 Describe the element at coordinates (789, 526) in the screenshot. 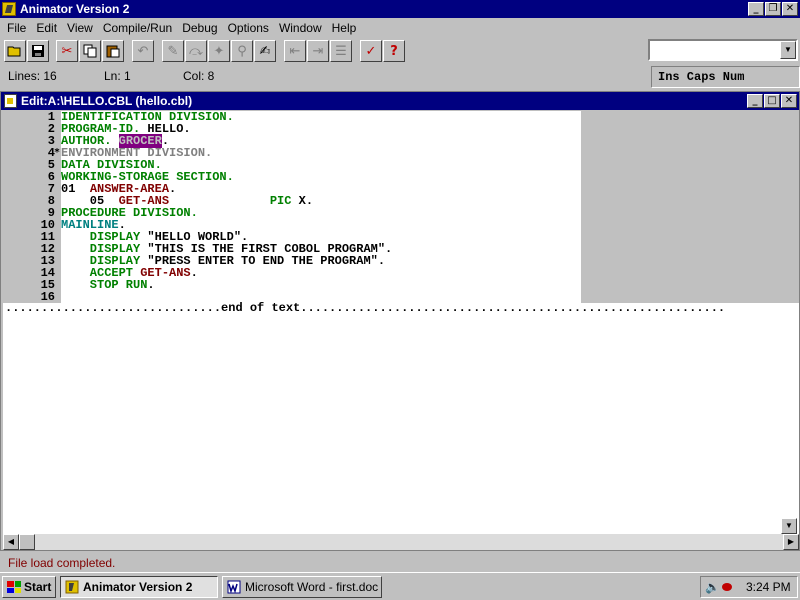

I see `scroll-down-button: ▼` at that location.